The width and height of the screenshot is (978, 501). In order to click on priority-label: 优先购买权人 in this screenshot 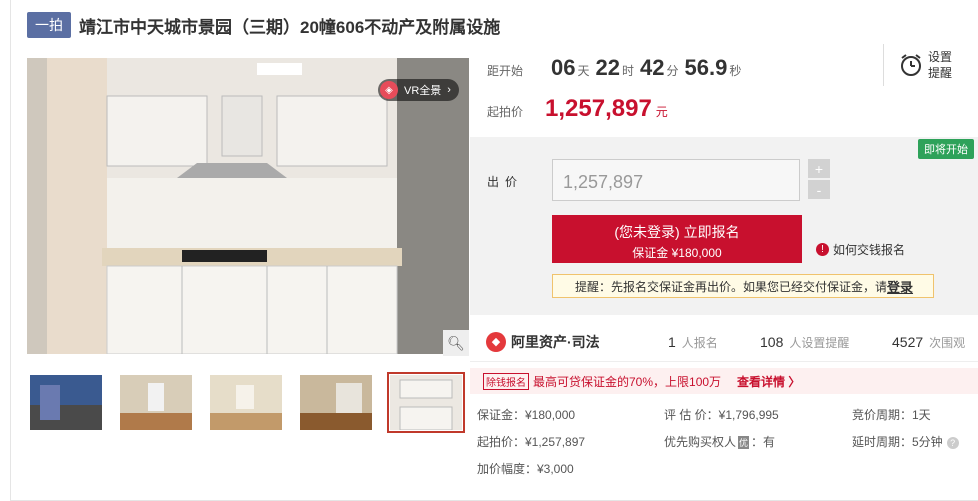, I will do `click(700, 442)`.